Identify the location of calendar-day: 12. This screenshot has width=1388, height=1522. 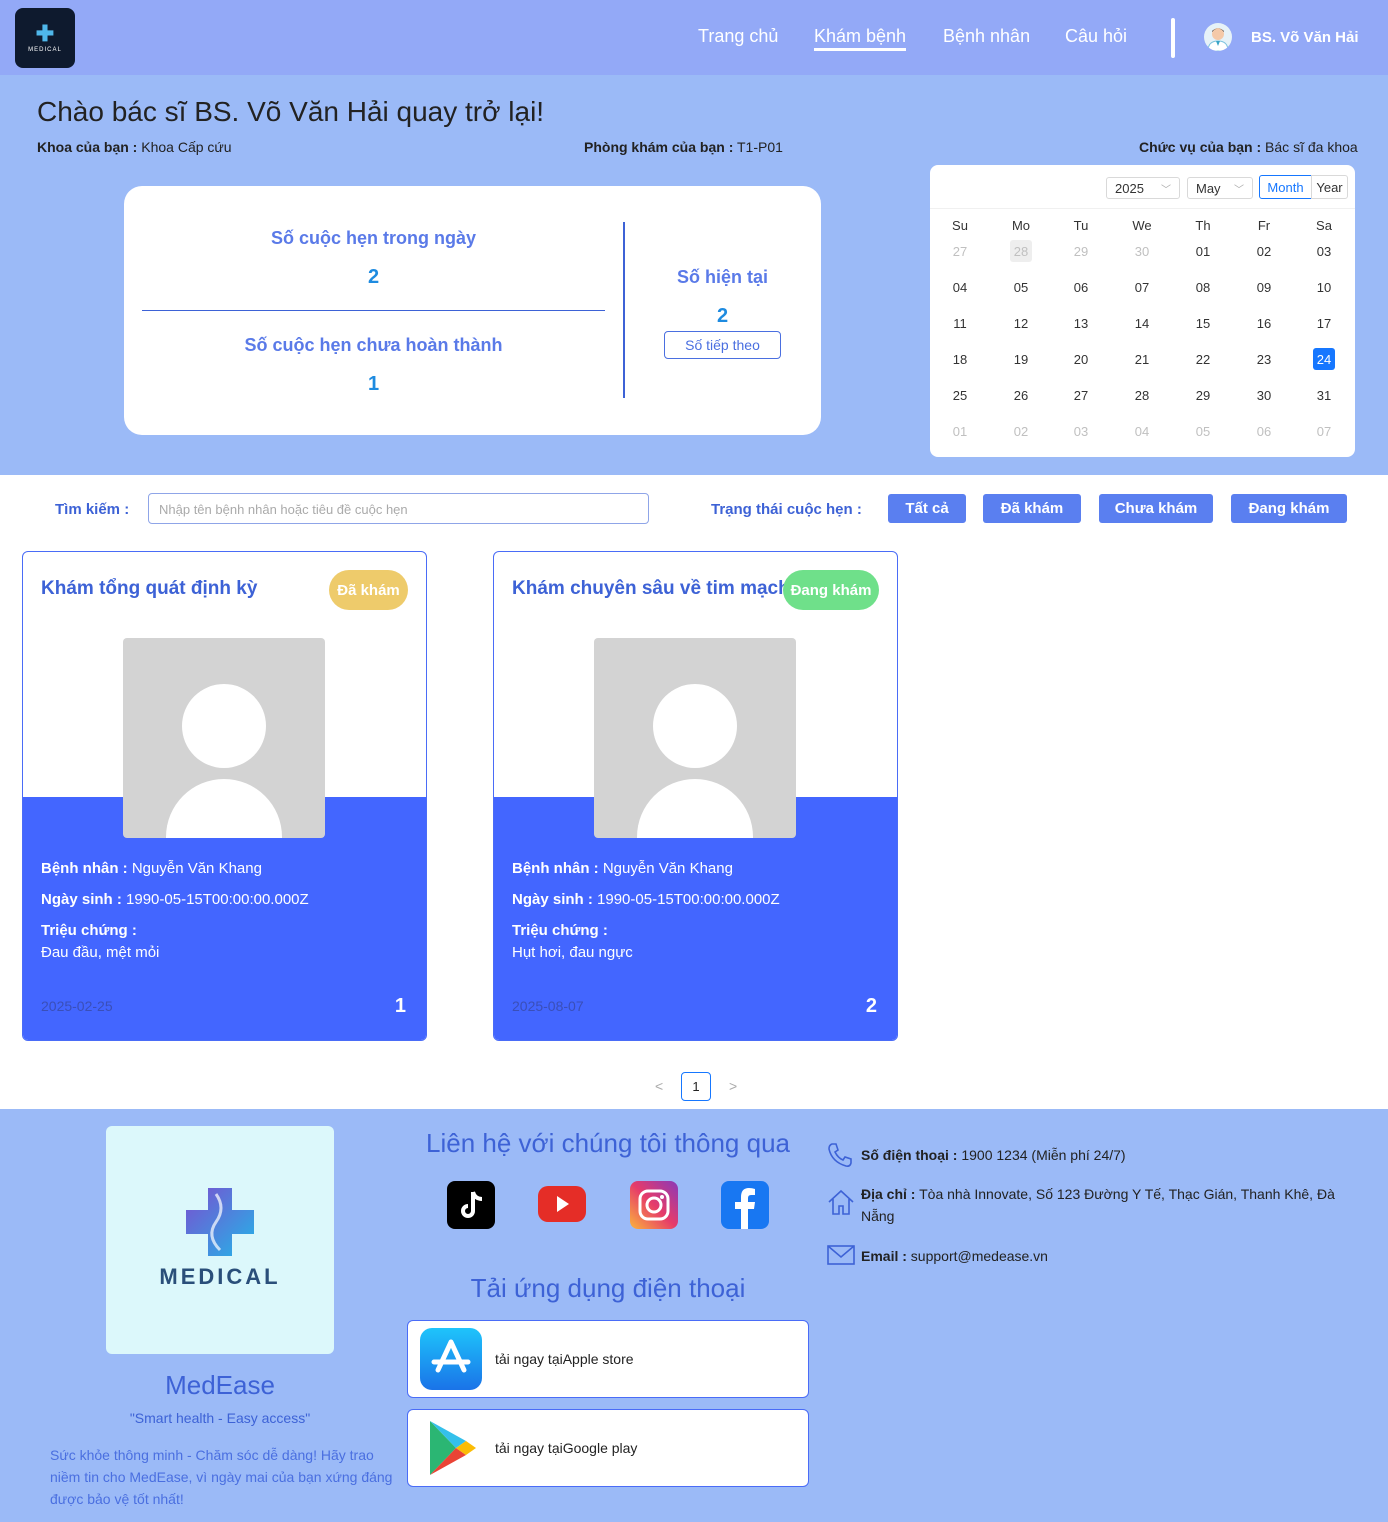
(1021, 323).